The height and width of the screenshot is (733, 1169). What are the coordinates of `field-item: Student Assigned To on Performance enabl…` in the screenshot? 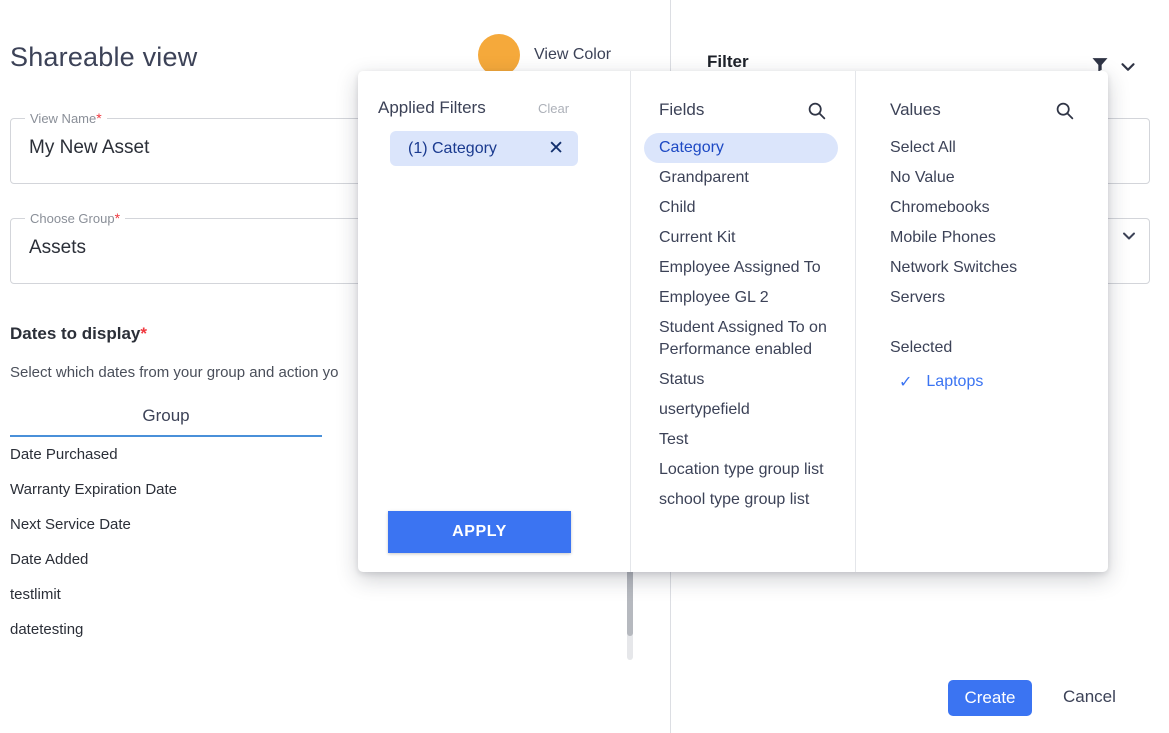 It's located at (739, 339).